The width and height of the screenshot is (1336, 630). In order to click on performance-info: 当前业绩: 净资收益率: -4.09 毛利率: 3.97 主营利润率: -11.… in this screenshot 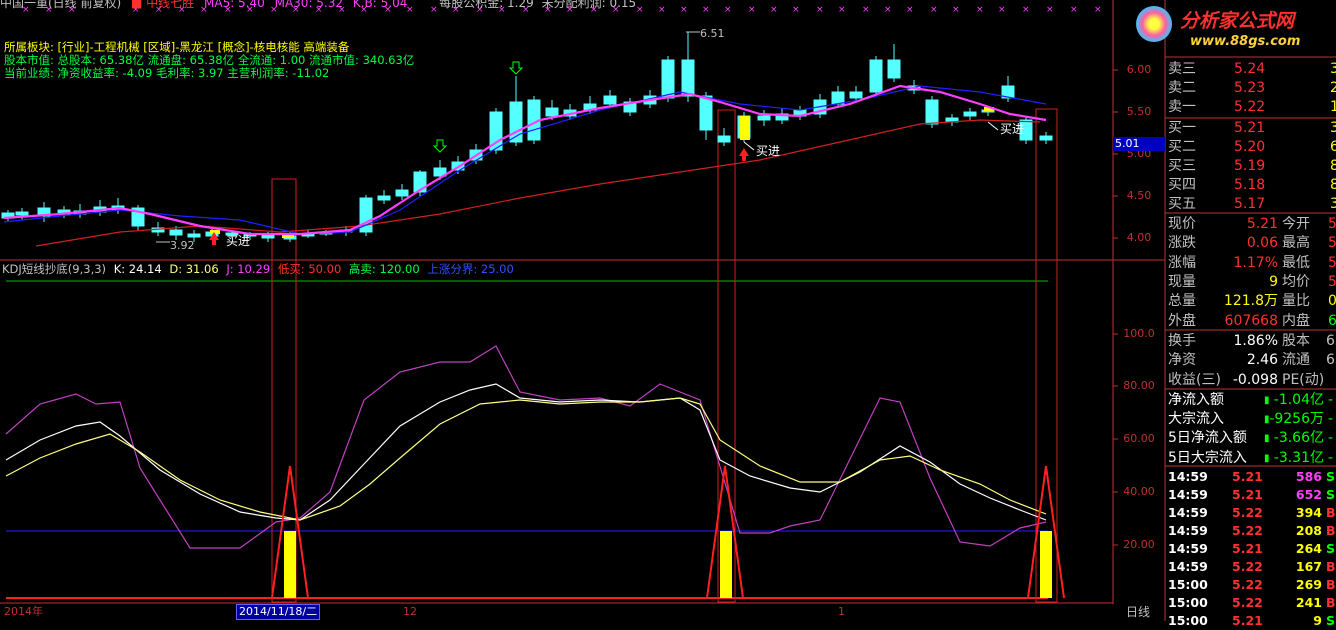, I will do `click(167, 73)`.